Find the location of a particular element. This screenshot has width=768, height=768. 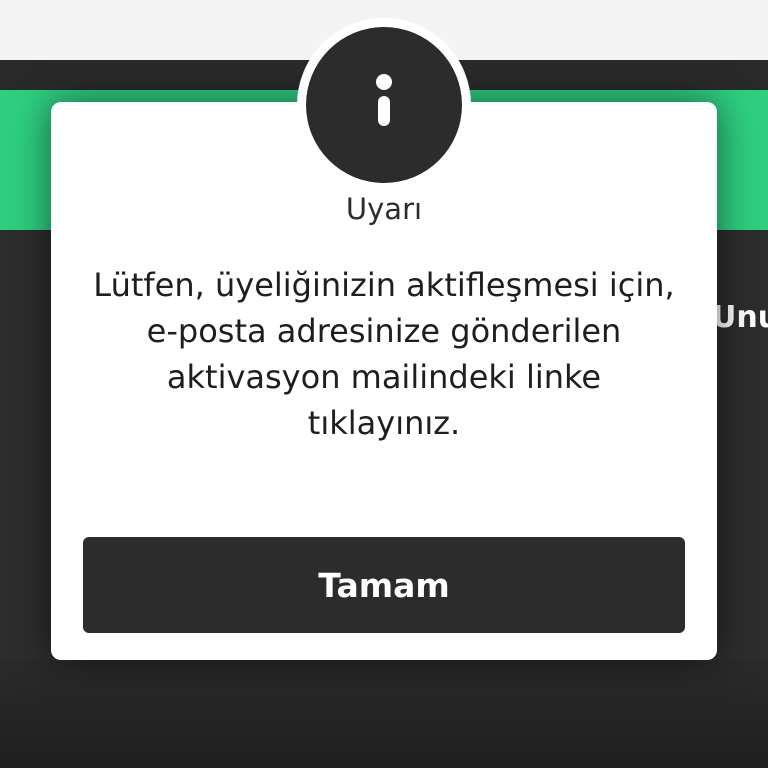

bottom-fade is located at coordinates (384, 714).